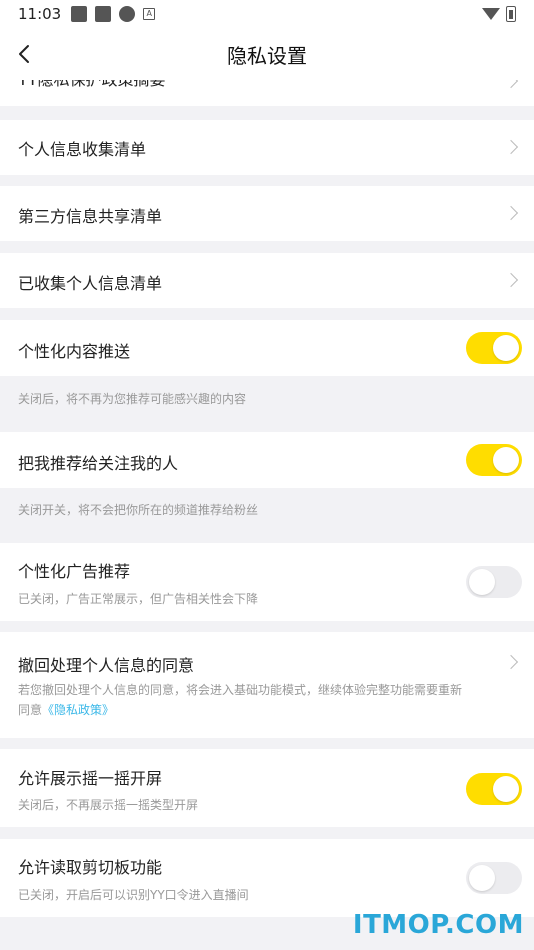  What do you see at coordinates (267, 582) in the screenshot?
I see `setting-personalized-ads: 个性化广告推荐 已关闭，广告正常展示，但广告相关性会下降` at bounding box center [267, 582].